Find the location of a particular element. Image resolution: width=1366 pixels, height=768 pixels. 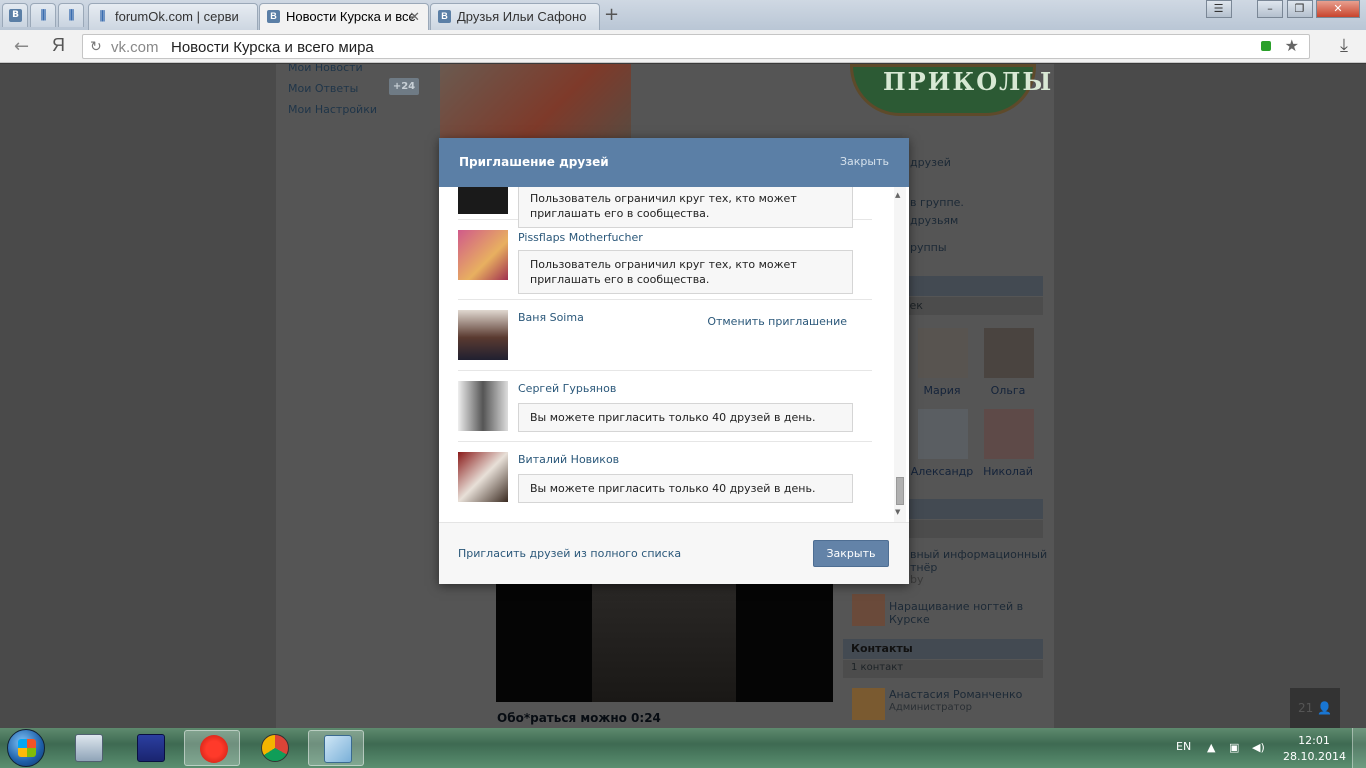

link-nails: Наращивание ногтей в Курске is located at coordinates (959, 613).